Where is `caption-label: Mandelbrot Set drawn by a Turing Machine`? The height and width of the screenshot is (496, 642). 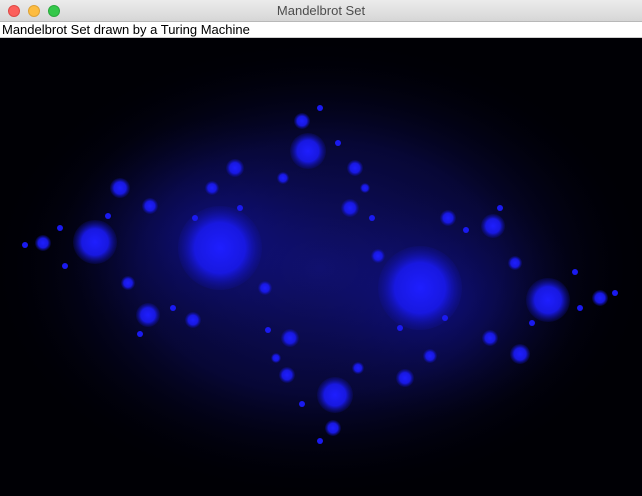 caption-label: Mandelbrot Set drawn by a Turing Machine is located at coordinates (126, 29).